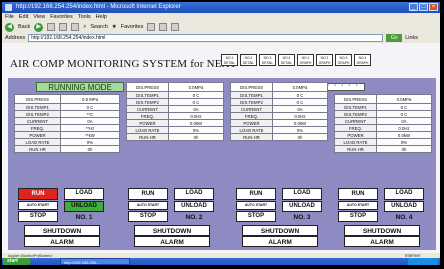  What do you see at coordinates (9, 27) in the screenshot?
I see `back-arrow-icon: ◀` at bounding box center [9, 27].